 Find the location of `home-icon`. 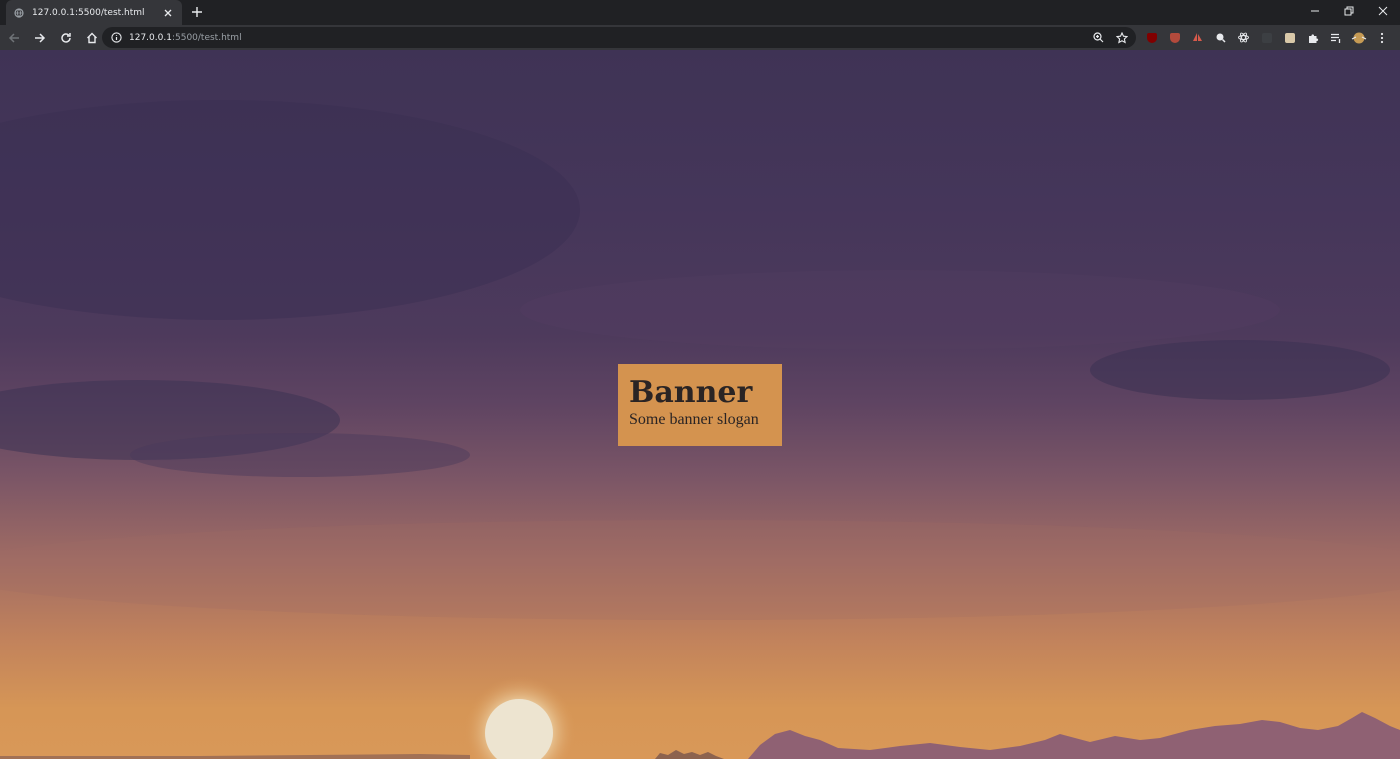

home-icon is located at coordinates (92, 38).